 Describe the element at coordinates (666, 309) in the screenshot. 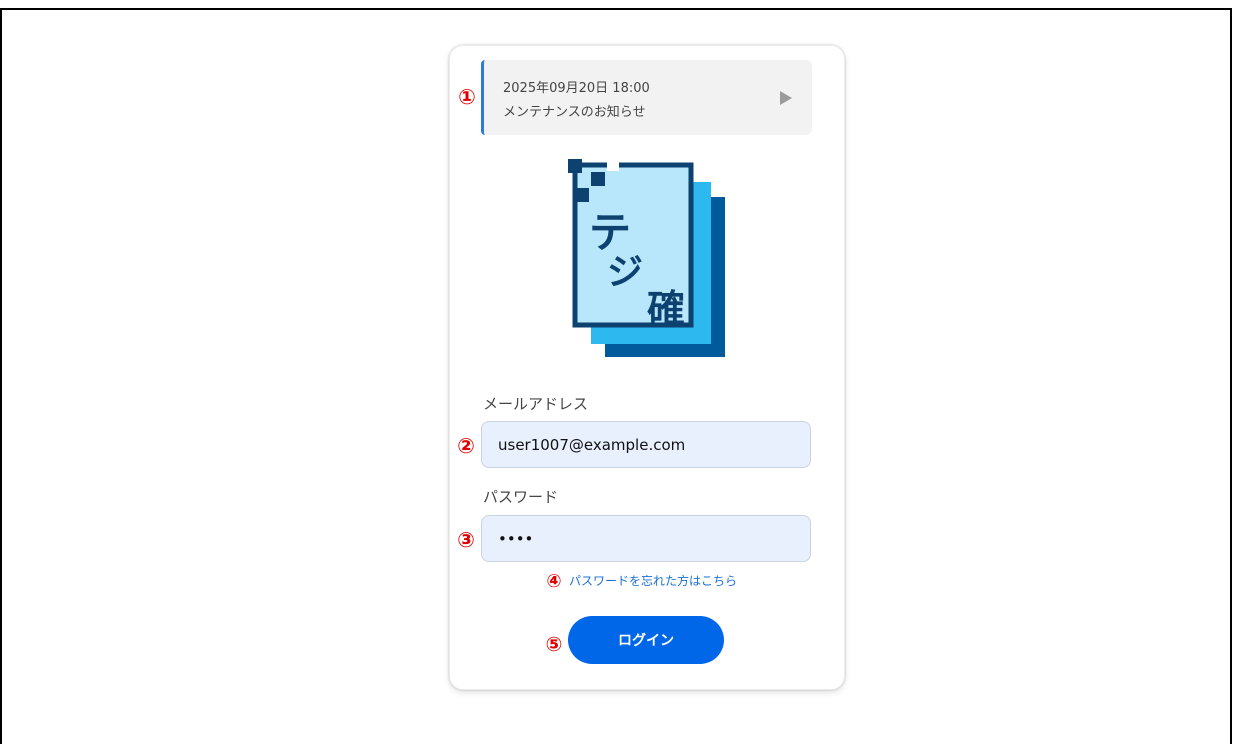

I see `svg-text: 確` at that location.